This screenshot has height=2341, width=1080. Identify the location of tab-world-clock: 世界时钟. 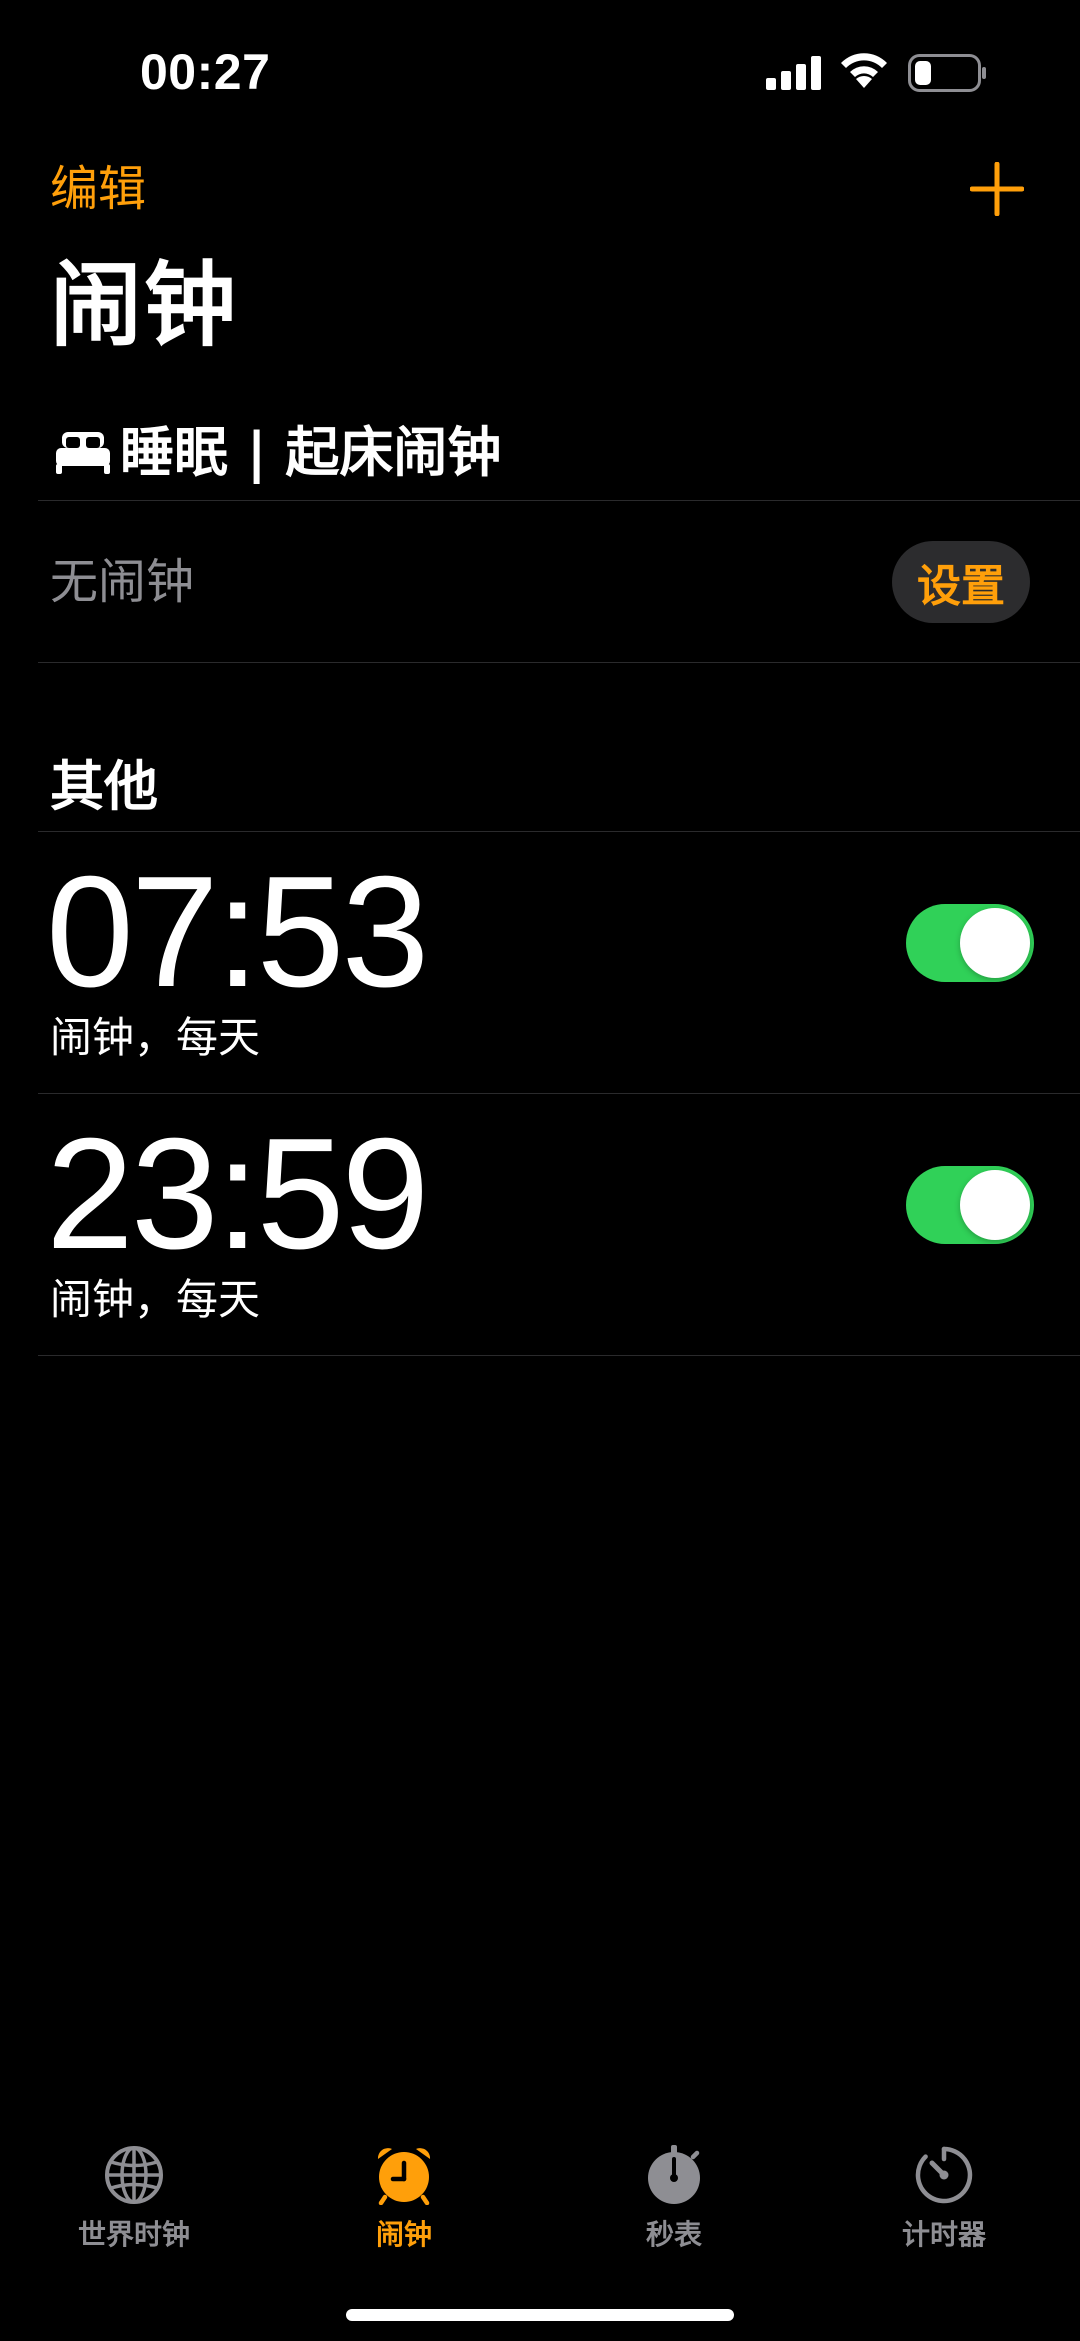
(134, 2205).